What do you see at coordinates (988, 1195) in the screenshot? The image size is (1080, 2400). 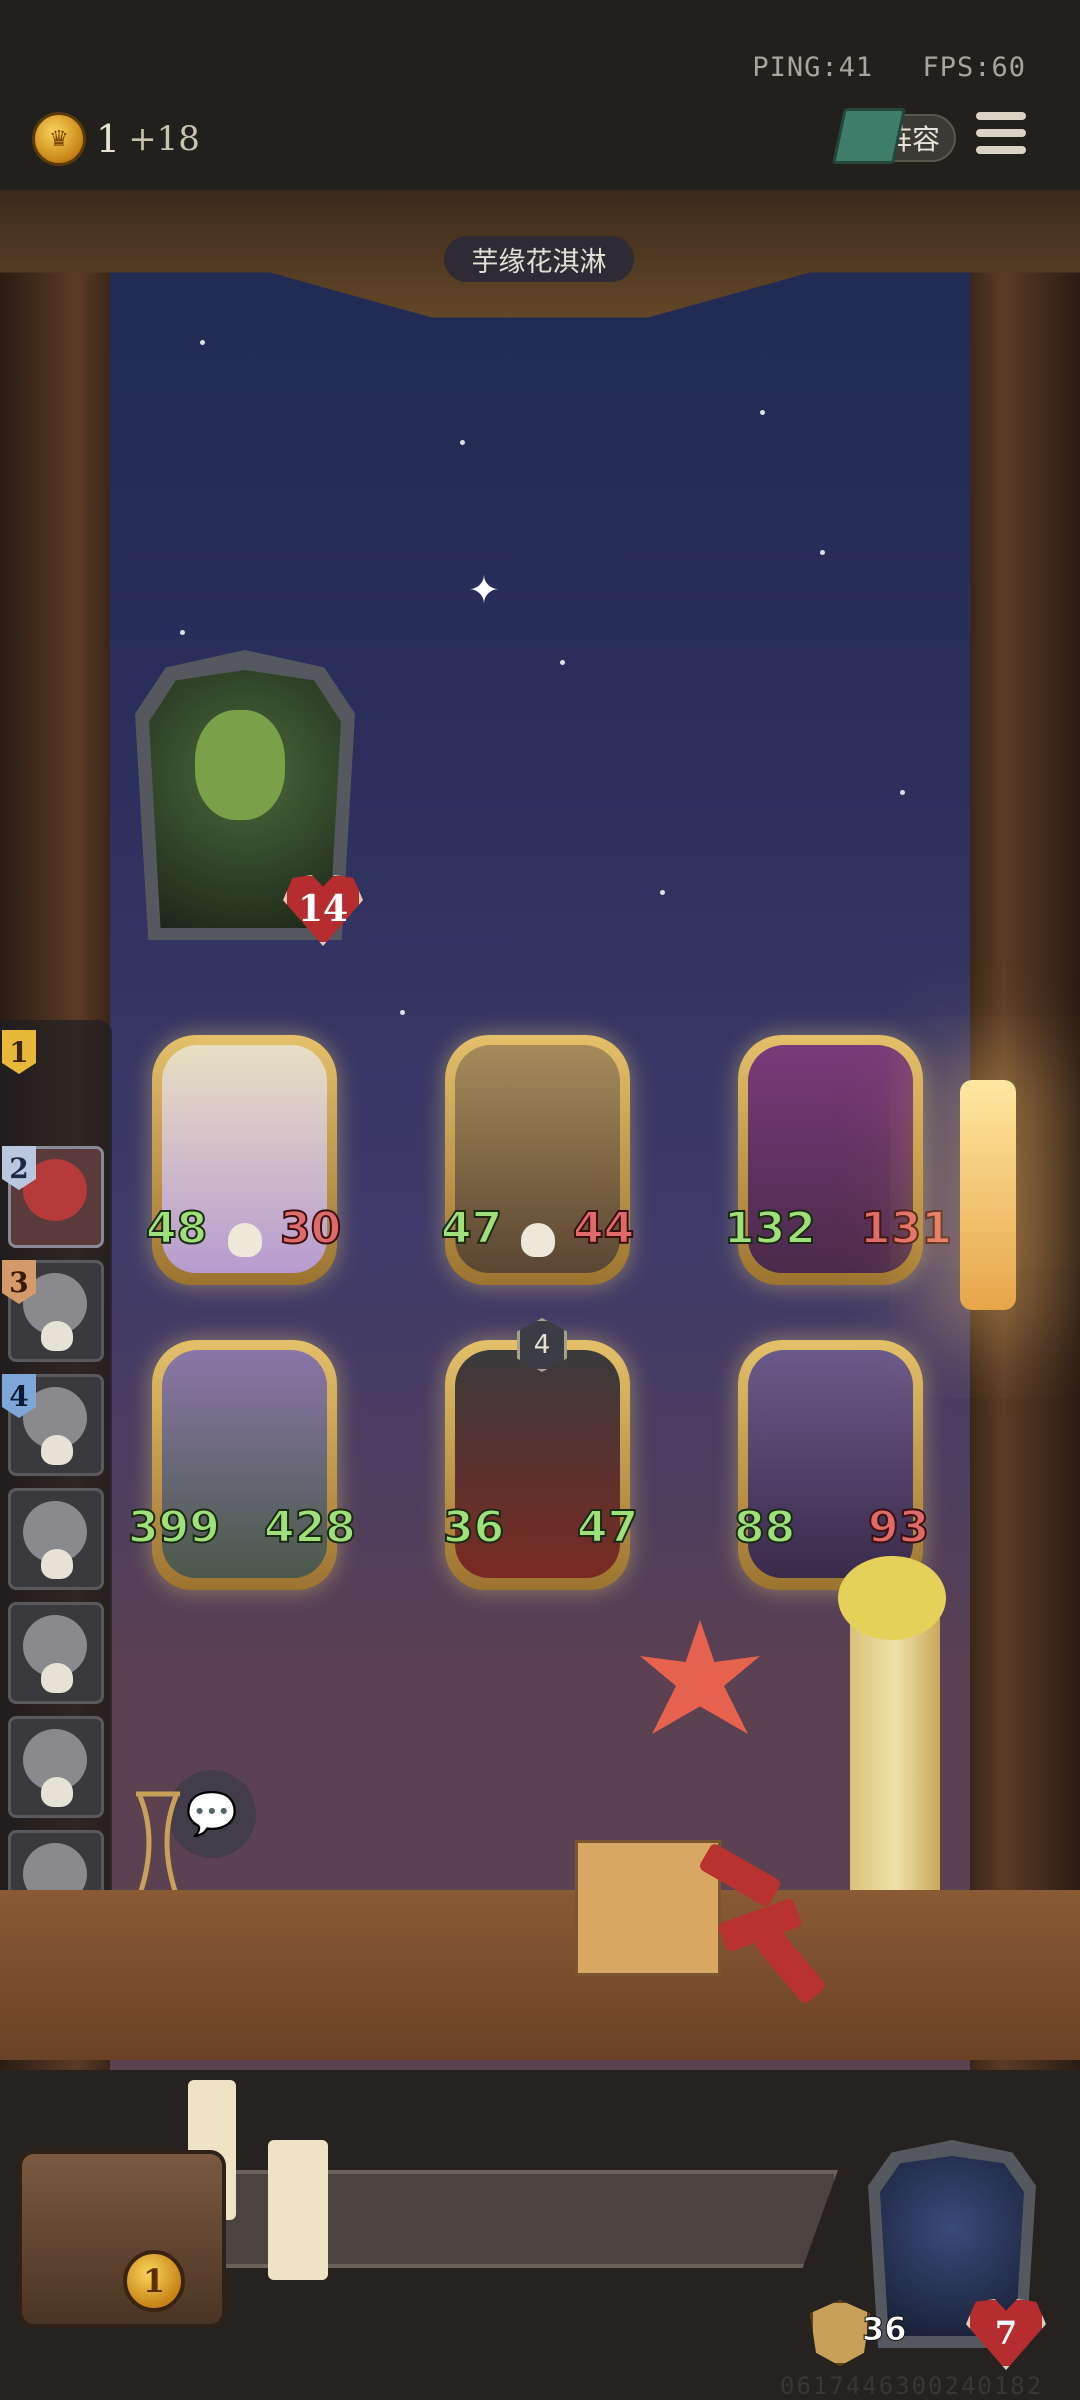 I see `lantern` at bounding box center [988, 1195].